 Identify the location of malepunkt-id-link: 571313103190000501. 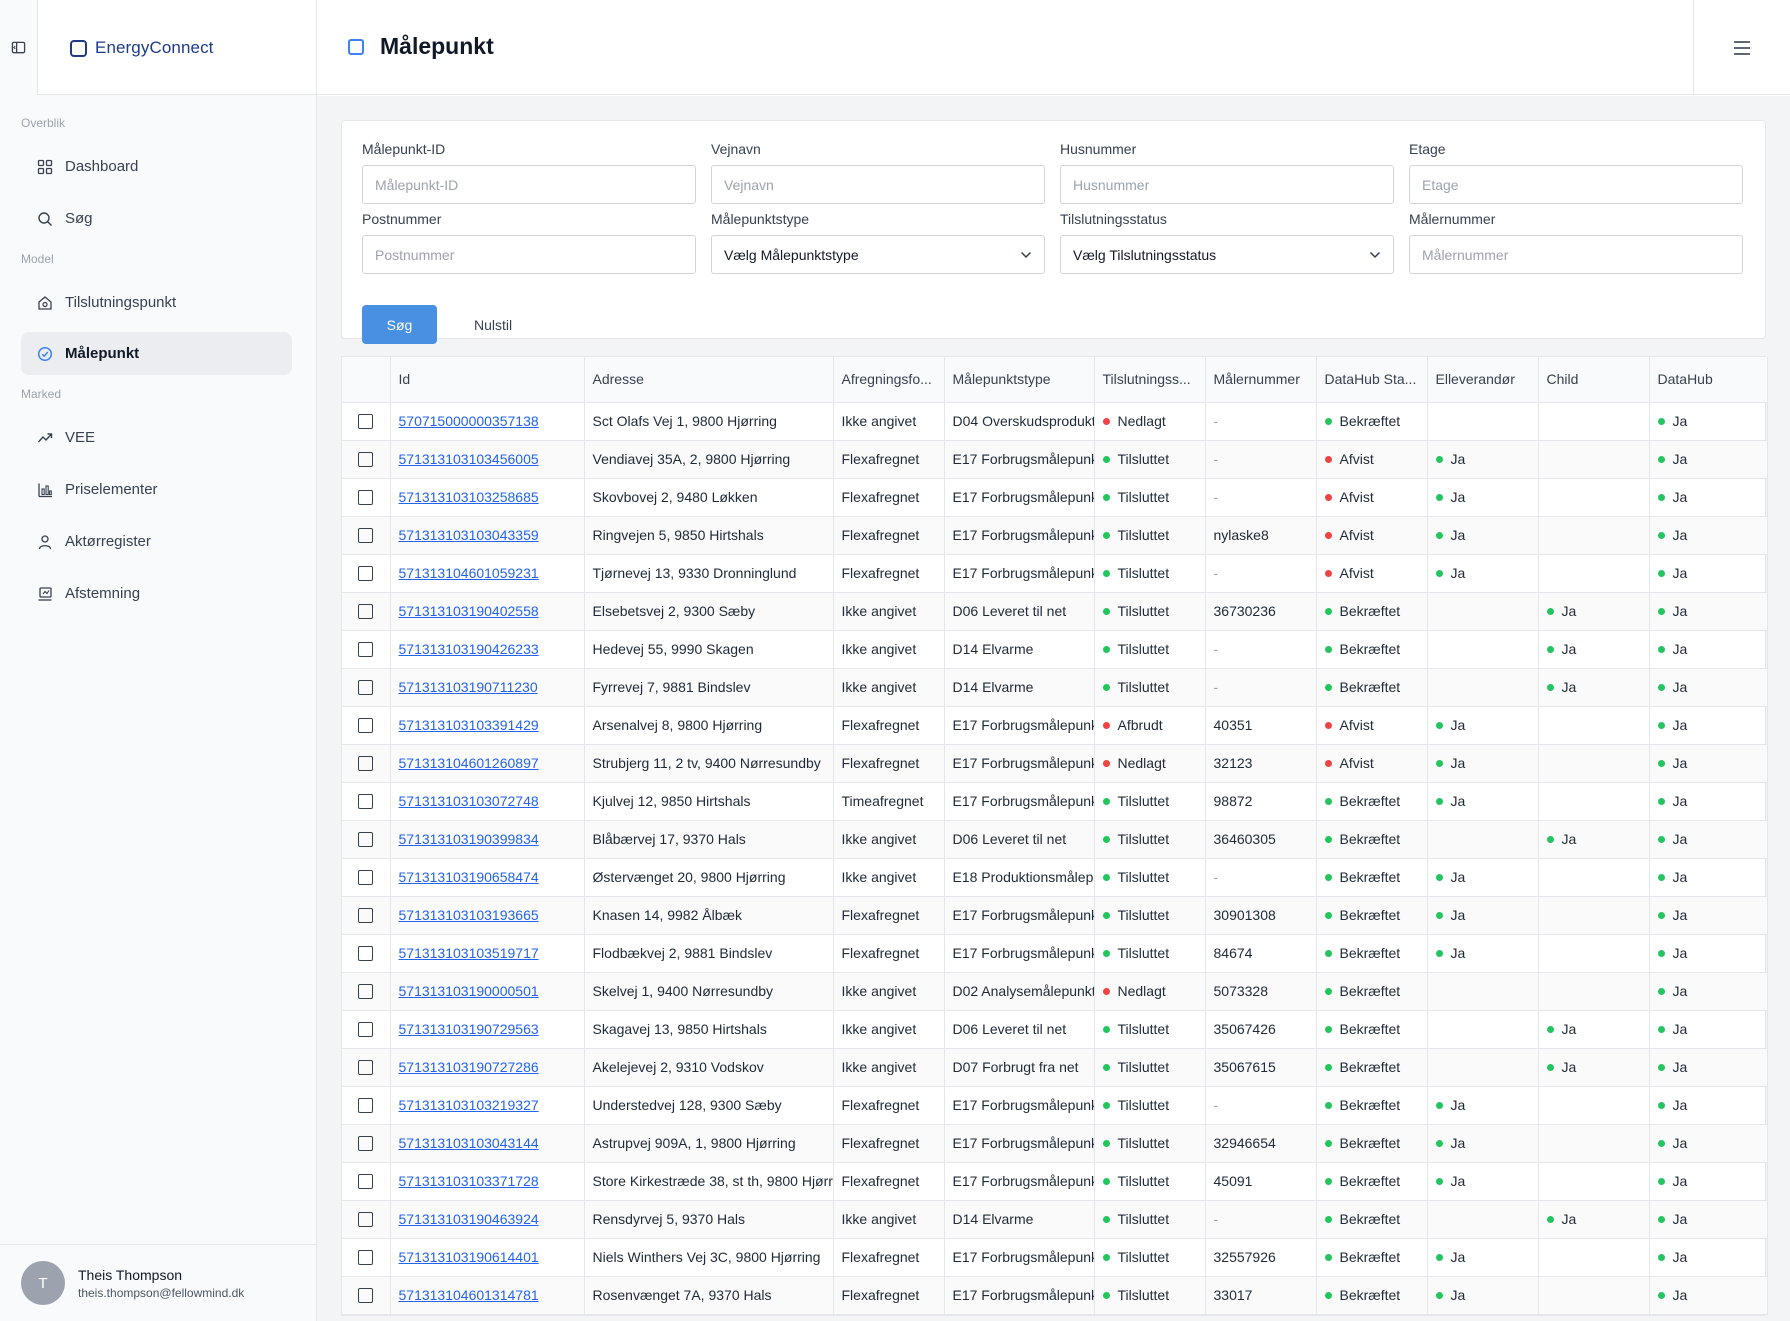
(469, 991).